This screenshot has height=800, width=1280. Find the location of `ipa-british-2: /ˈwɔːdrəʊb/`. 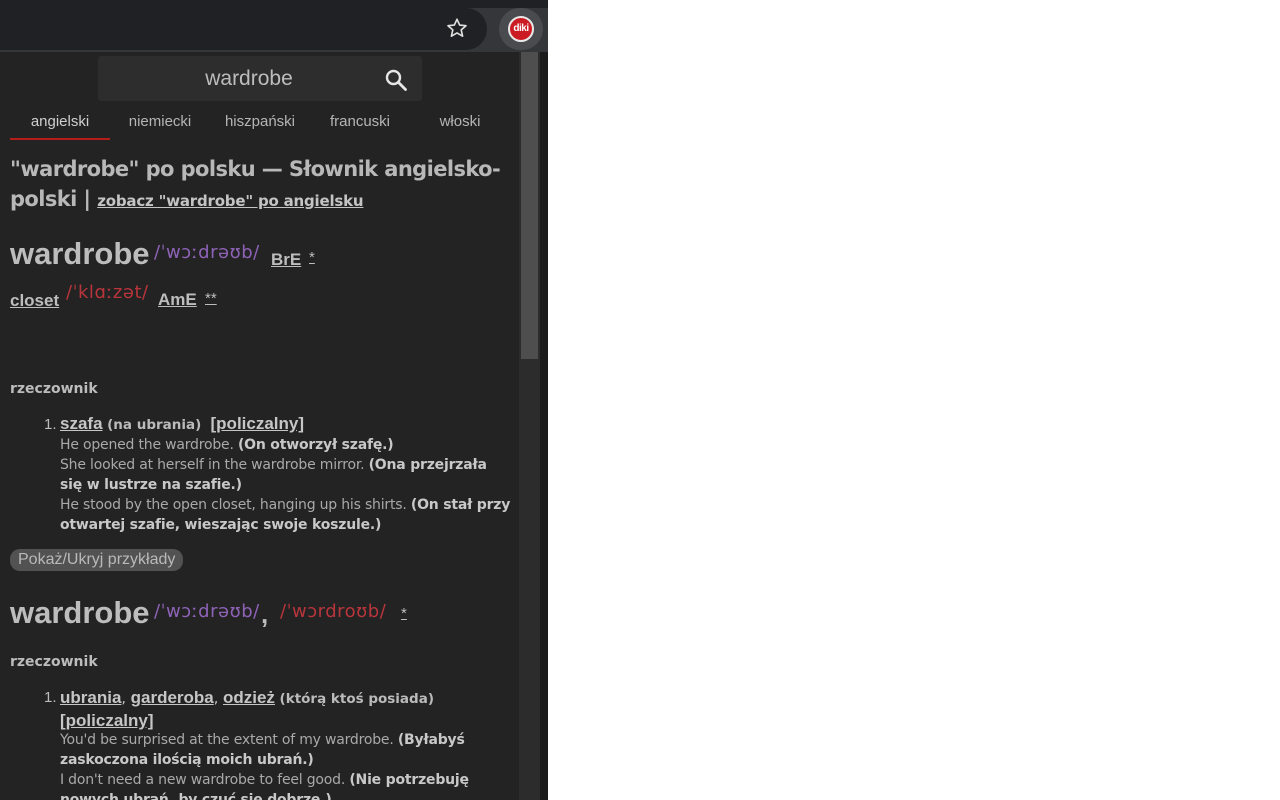

ipa-british-2: /ˈwɔːdrəʊb/ is located at coordinates (207, 611).